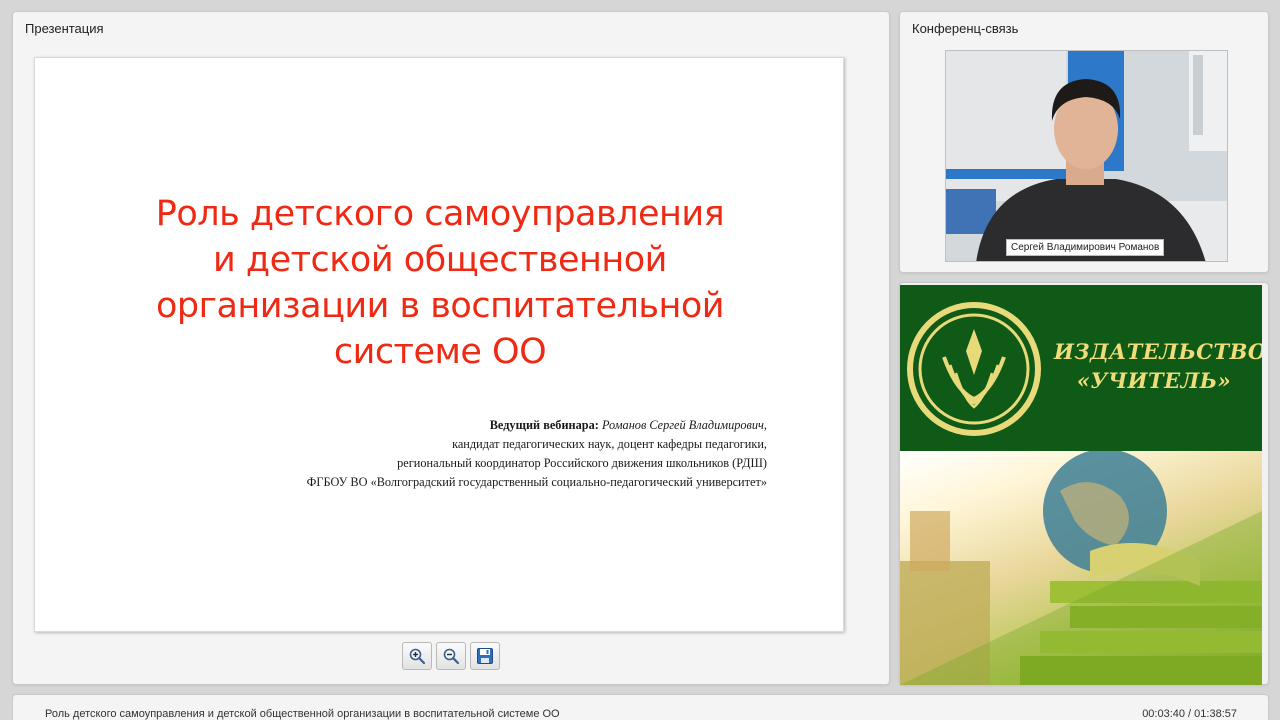 The width and height of the screenshot is (1280, 720). I want to click on zoom-in-button, so click(417, 656).